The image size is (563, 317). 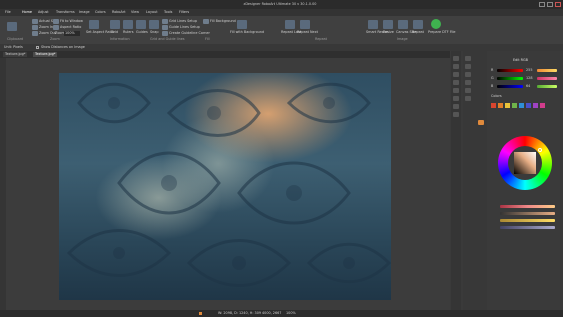 I want to click on create-guideline-corner-button: Create Guideline Corner, so click(x=189, y=33).